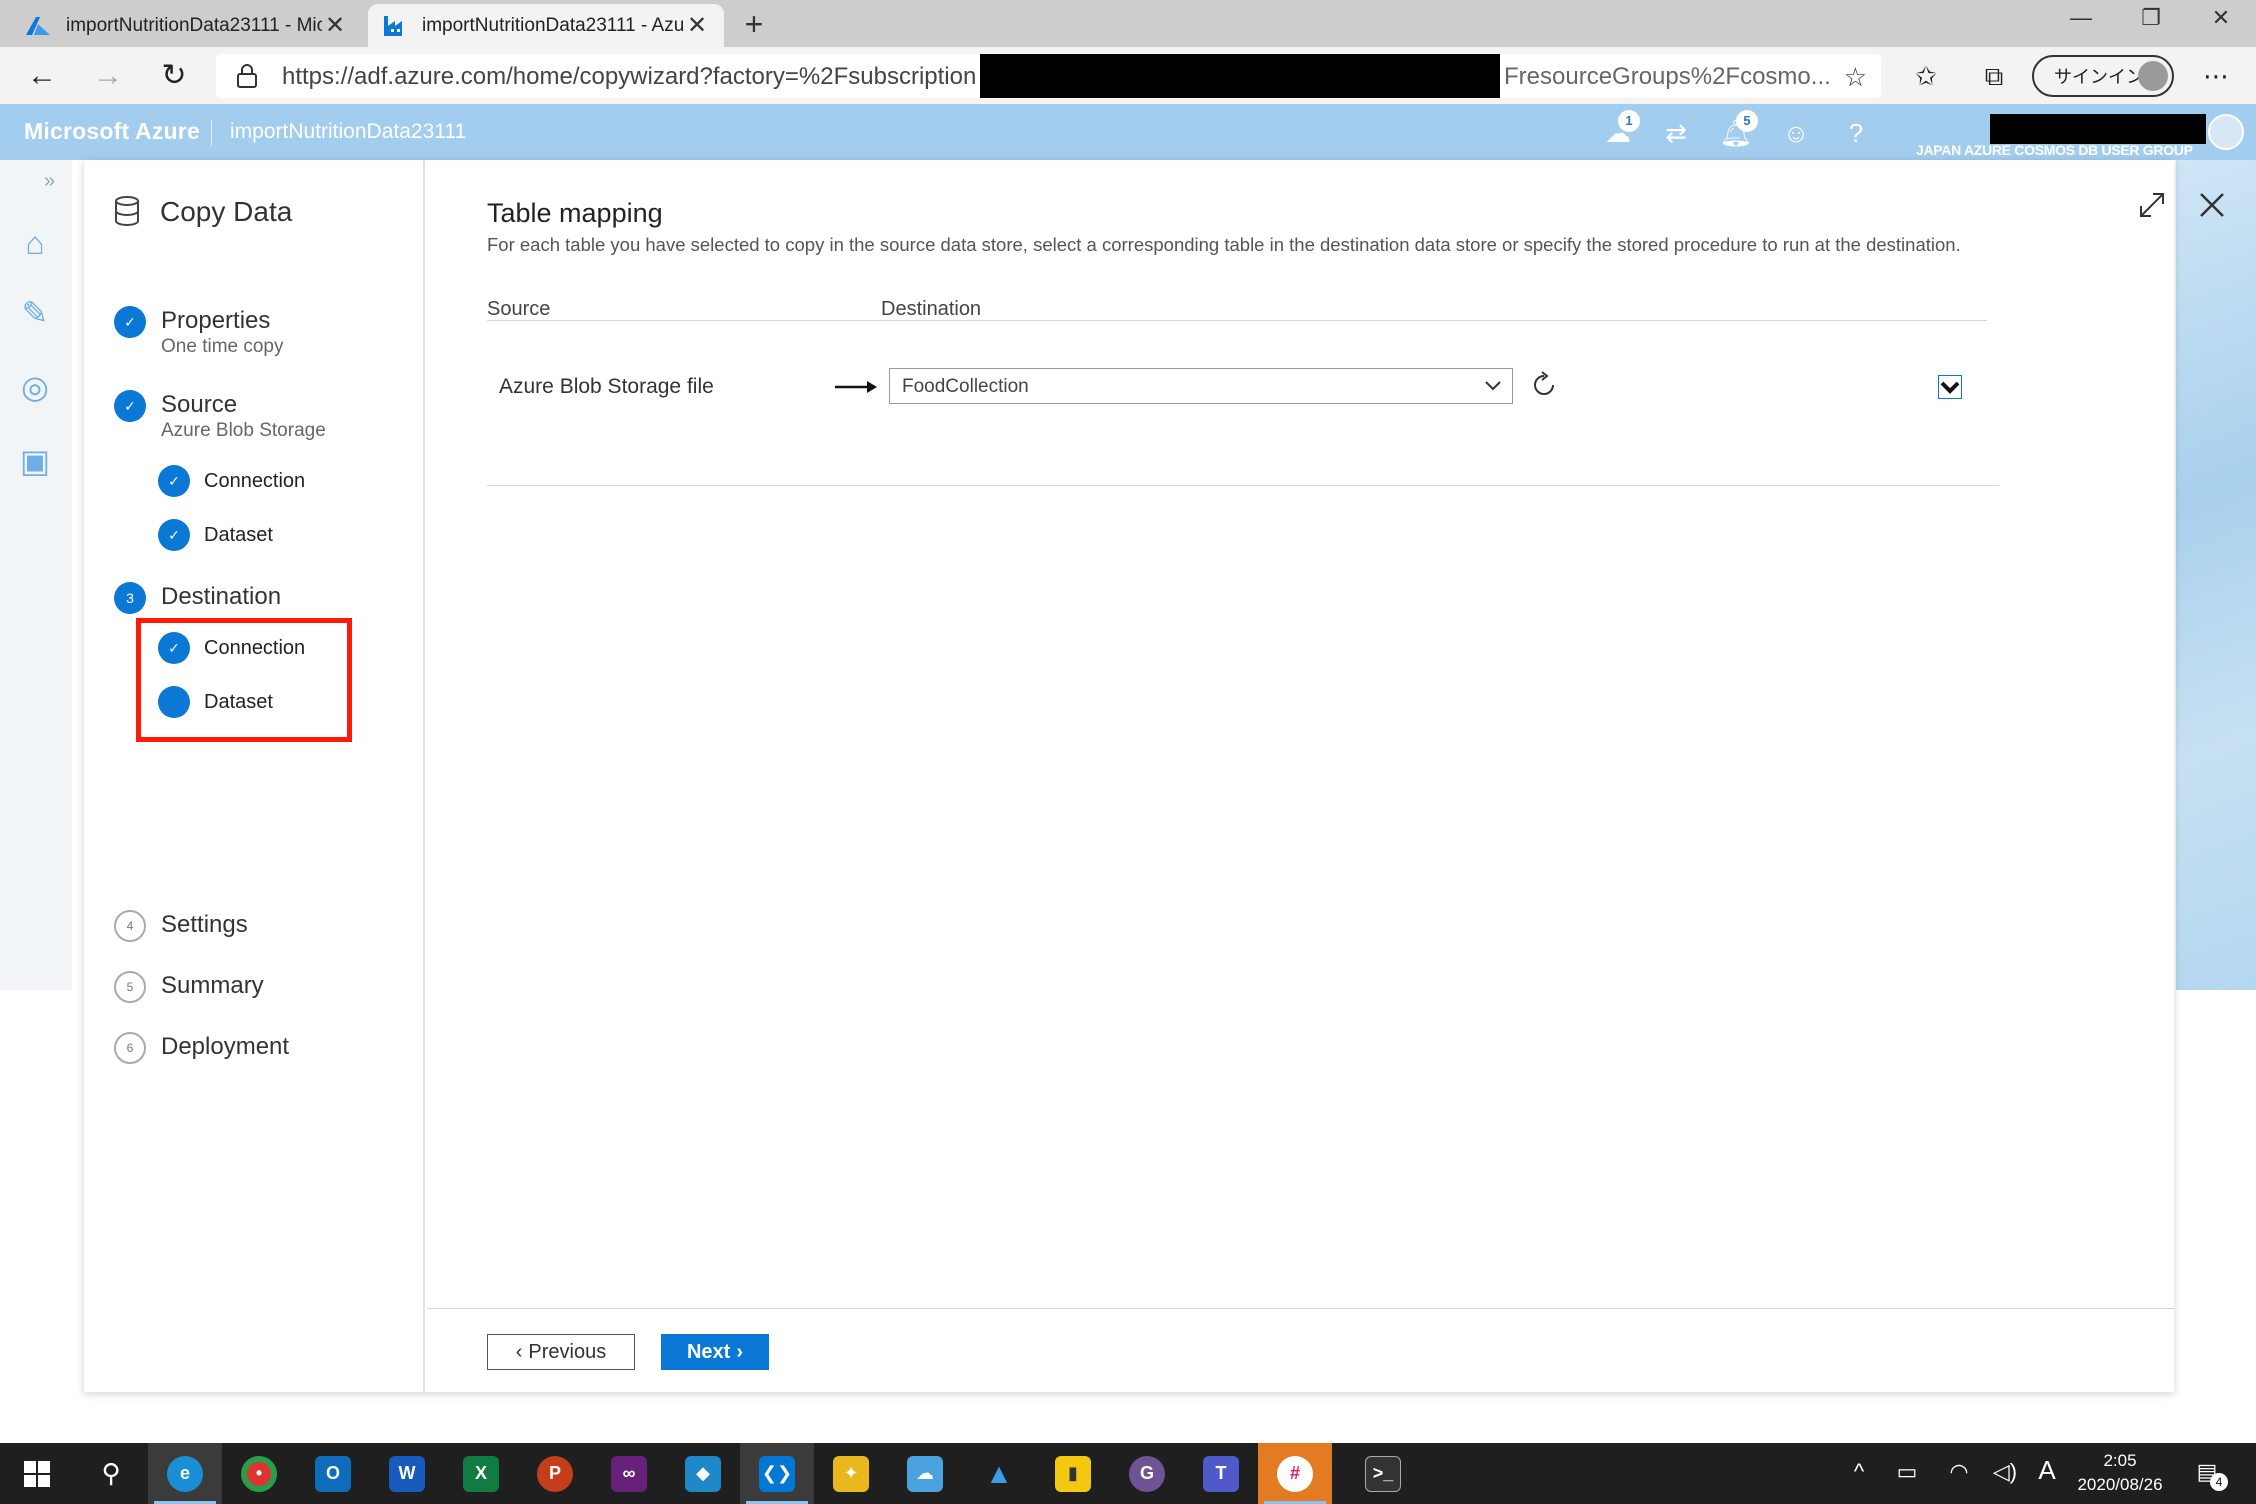 This screenshot has height=1504, width=2256. I want to click on outlook-icon: O, so click(333, 1473).